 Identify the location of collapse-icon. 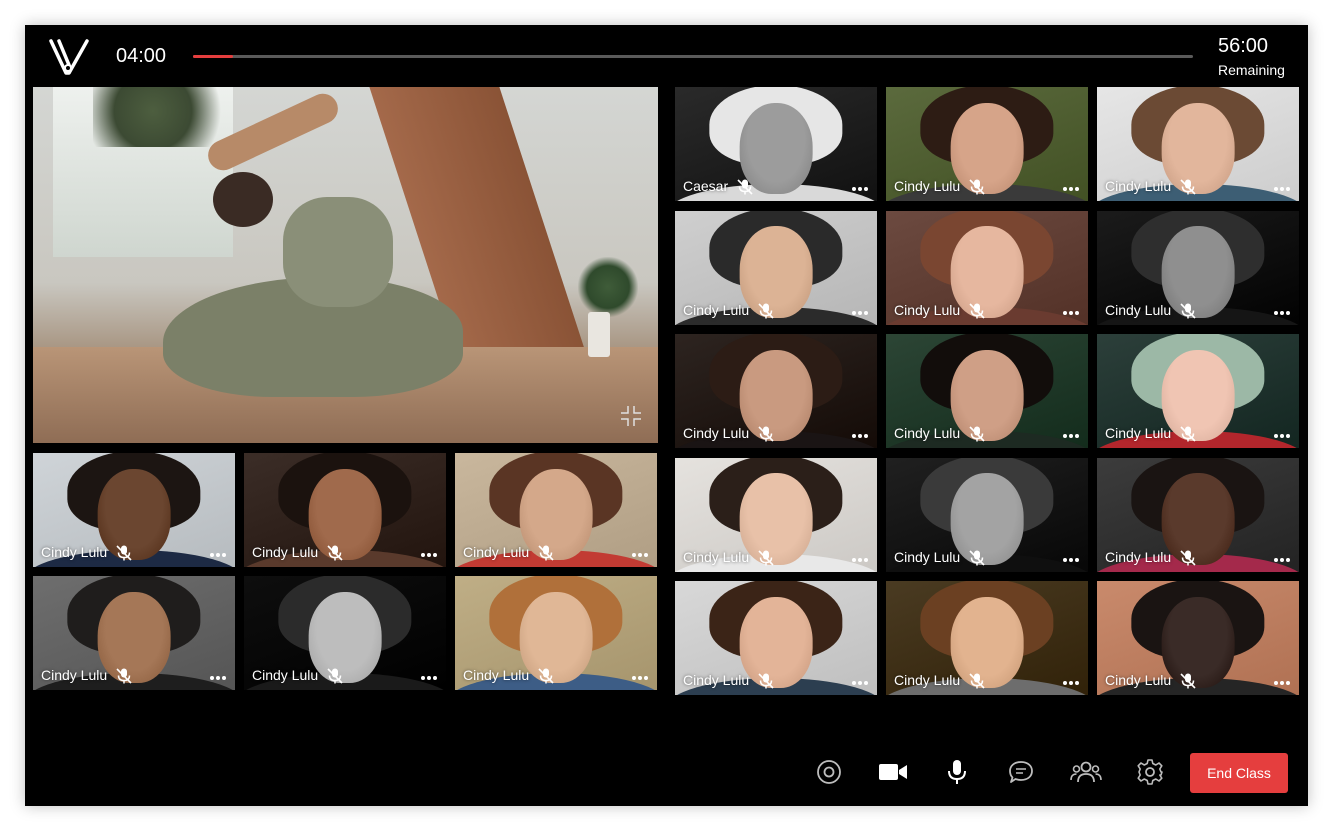
(631, 416).